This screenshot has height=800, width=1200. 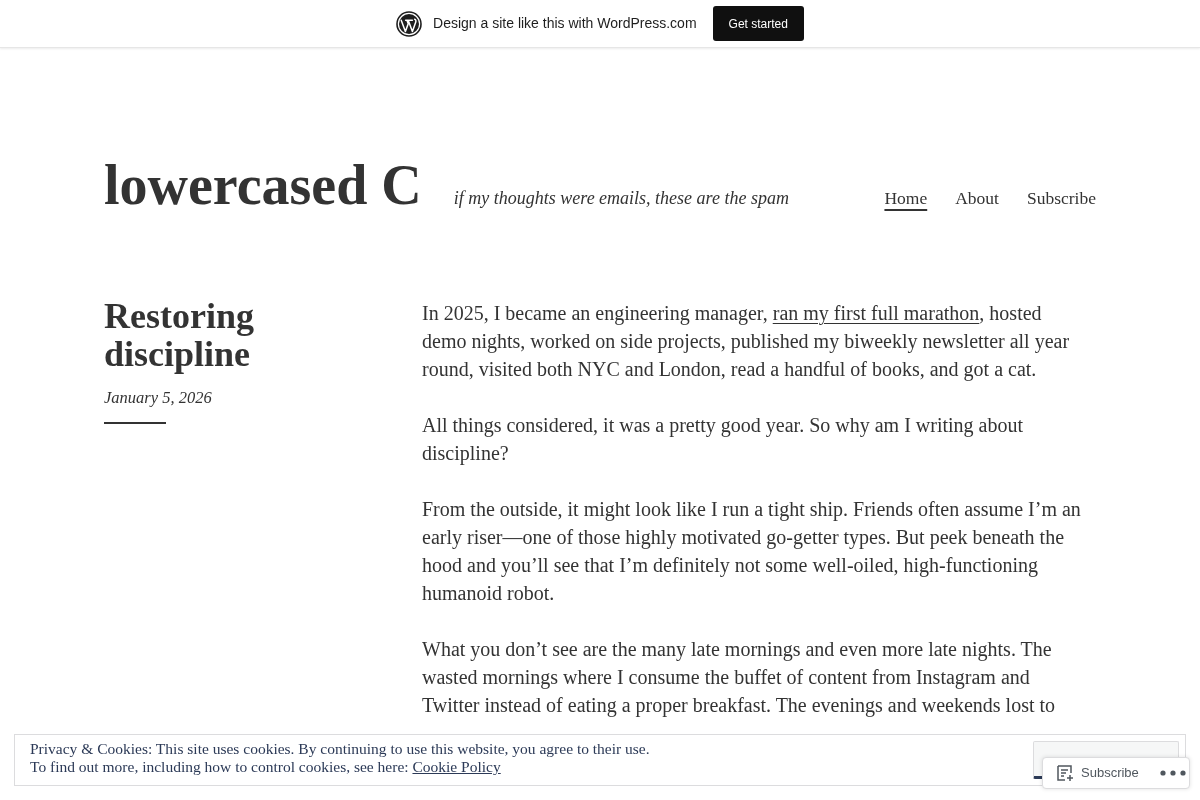 I want to click on cookie-notice: Privacy & Cookies: This site uses cookies. By continuing to use this website, you agree to their use., so click(x=340, y=749).